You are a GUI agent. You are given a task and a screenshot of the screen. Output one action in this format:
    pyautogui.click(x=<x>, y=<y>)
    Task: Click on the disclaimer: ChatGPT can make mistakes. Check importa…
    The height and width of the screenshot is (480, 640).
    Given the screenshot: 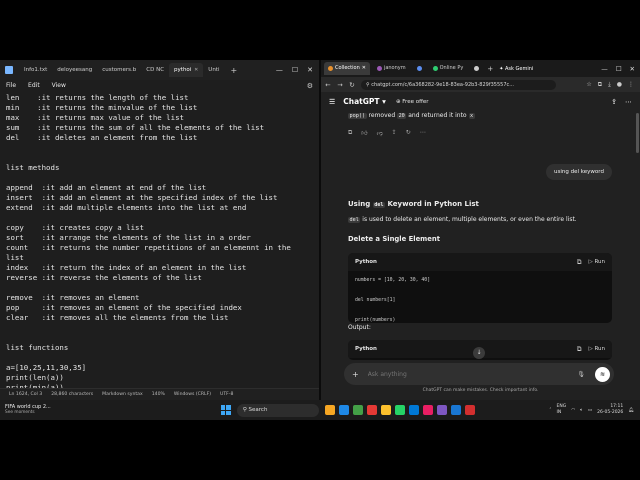 What is the action you would take?
    pyautogui.click(x=480, y=390)
    